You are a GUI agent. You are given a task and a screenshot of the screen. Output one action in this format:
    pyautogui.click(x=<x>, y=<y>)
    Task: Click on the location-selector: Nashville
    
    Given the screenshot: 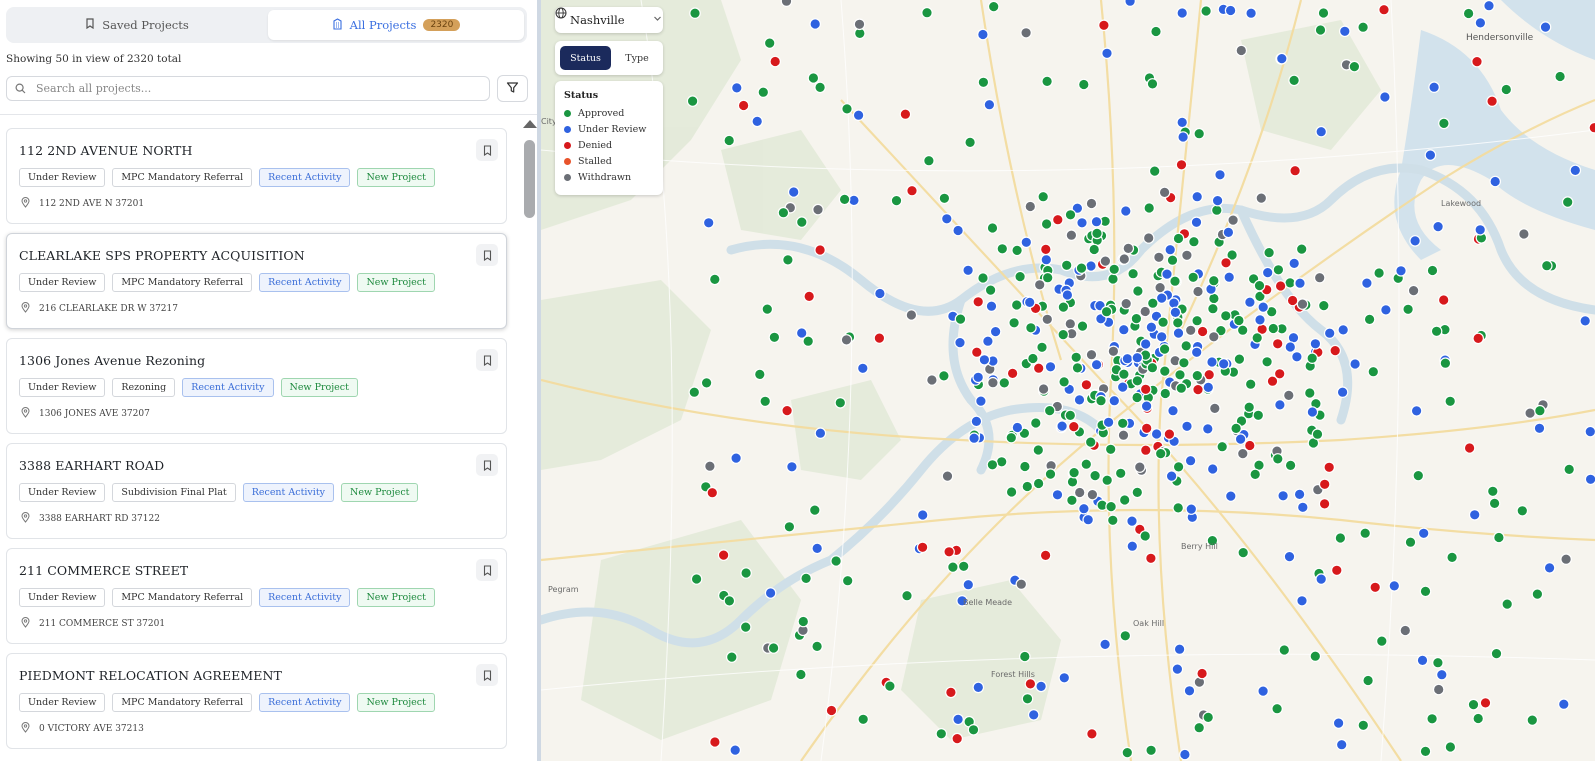 What is the action you would take?
    pyautogui.click(x=609, y=20)
    